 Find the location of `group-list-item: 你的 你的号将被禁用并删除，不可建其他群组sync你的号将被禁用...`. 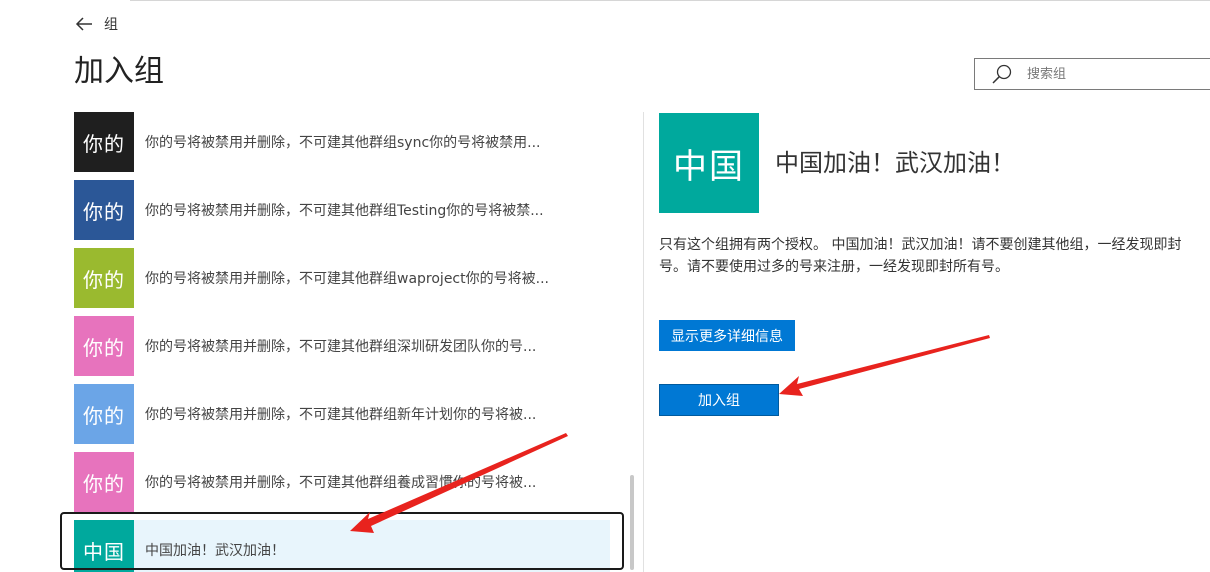

group-list-item: 你的 你的号将被禁用并删除，不可建其他群组sync你的号将被禁用... is located at coordinates (344, 142).